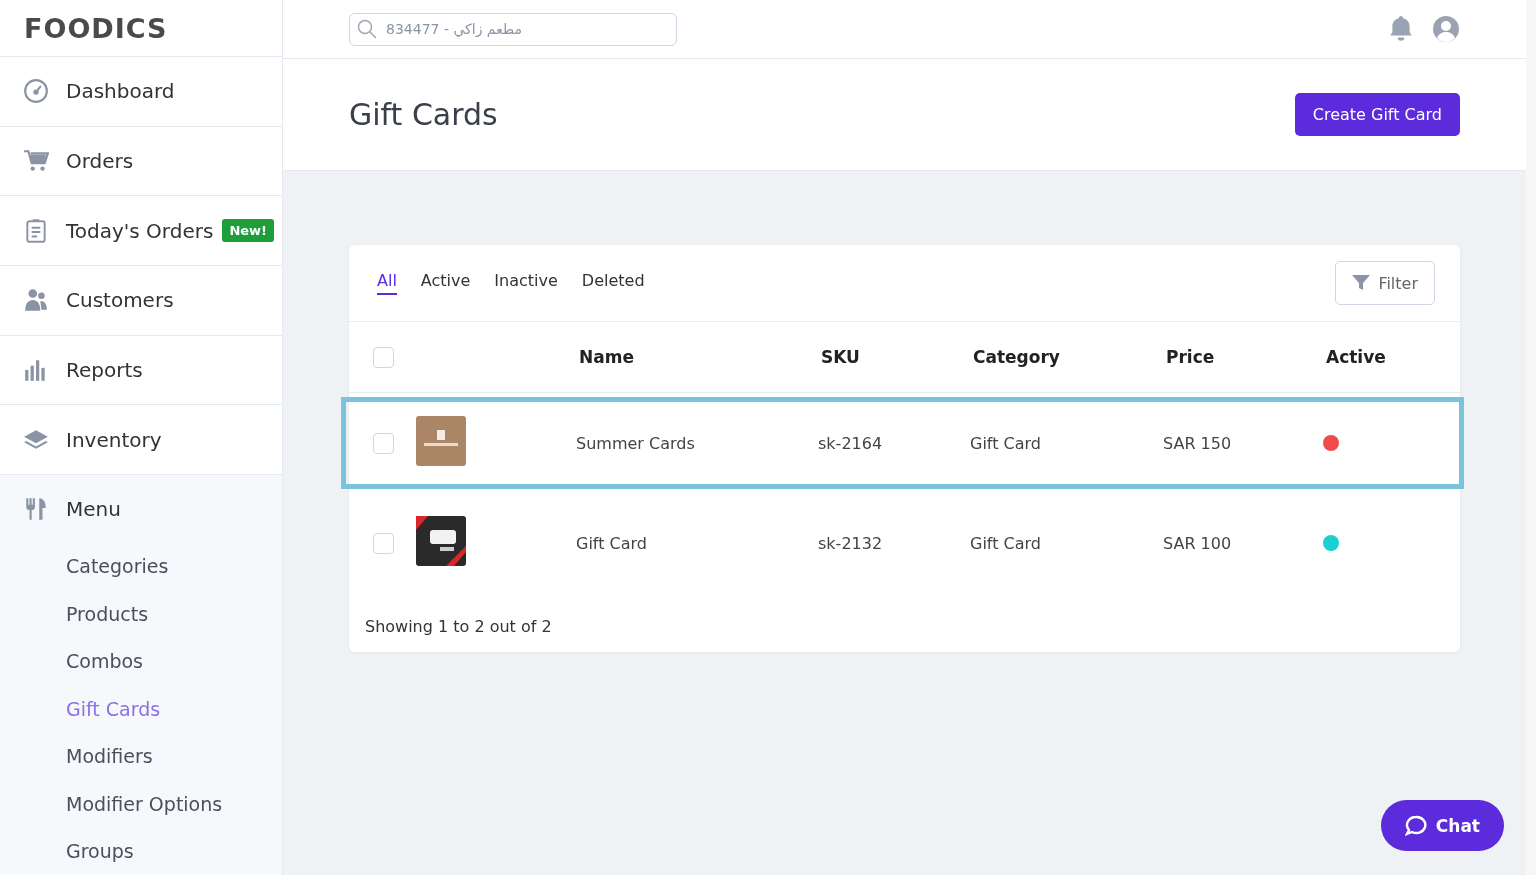 The image size is (1536, 875). What do you see at coordinates (100, 161) in the screenshot?
I see `sidebar-item-label: Orders` at bounding box center [100, 161].